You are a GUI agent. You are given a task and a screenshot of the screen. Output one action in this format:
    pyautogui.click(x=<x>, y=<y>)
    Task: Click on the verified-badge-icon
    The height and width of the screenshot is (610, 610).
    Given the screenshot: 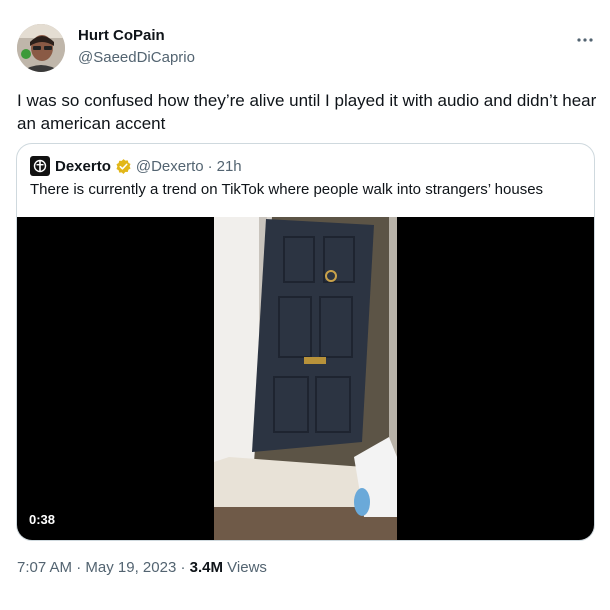 What is the action you would take?
    pyautogui.click(x=123, y=166)
    